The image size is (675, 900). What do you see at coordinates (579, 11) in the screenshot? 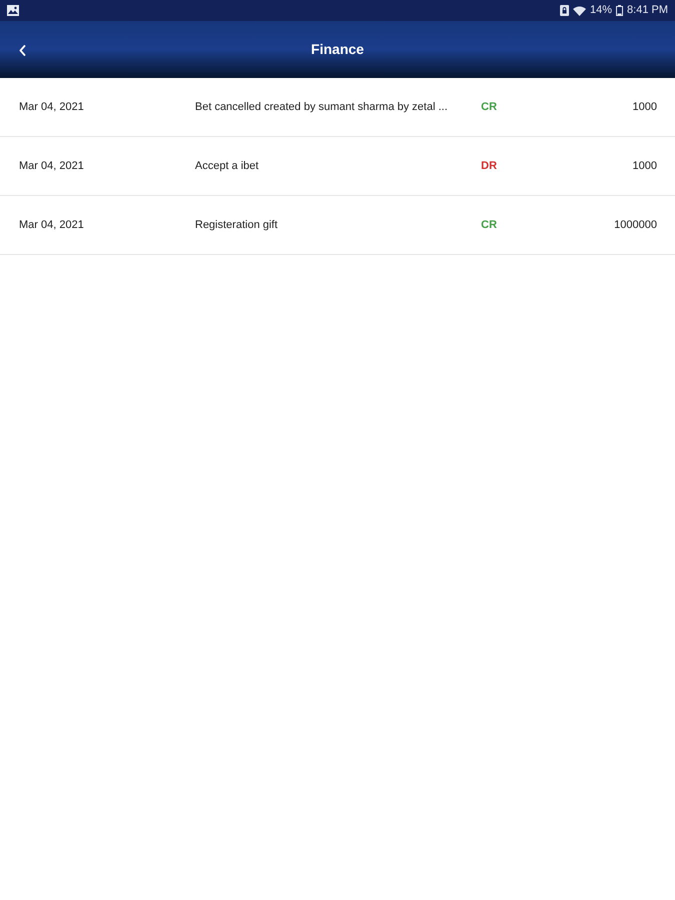
I see `wifi-icon` at bounding box center [579, 11].